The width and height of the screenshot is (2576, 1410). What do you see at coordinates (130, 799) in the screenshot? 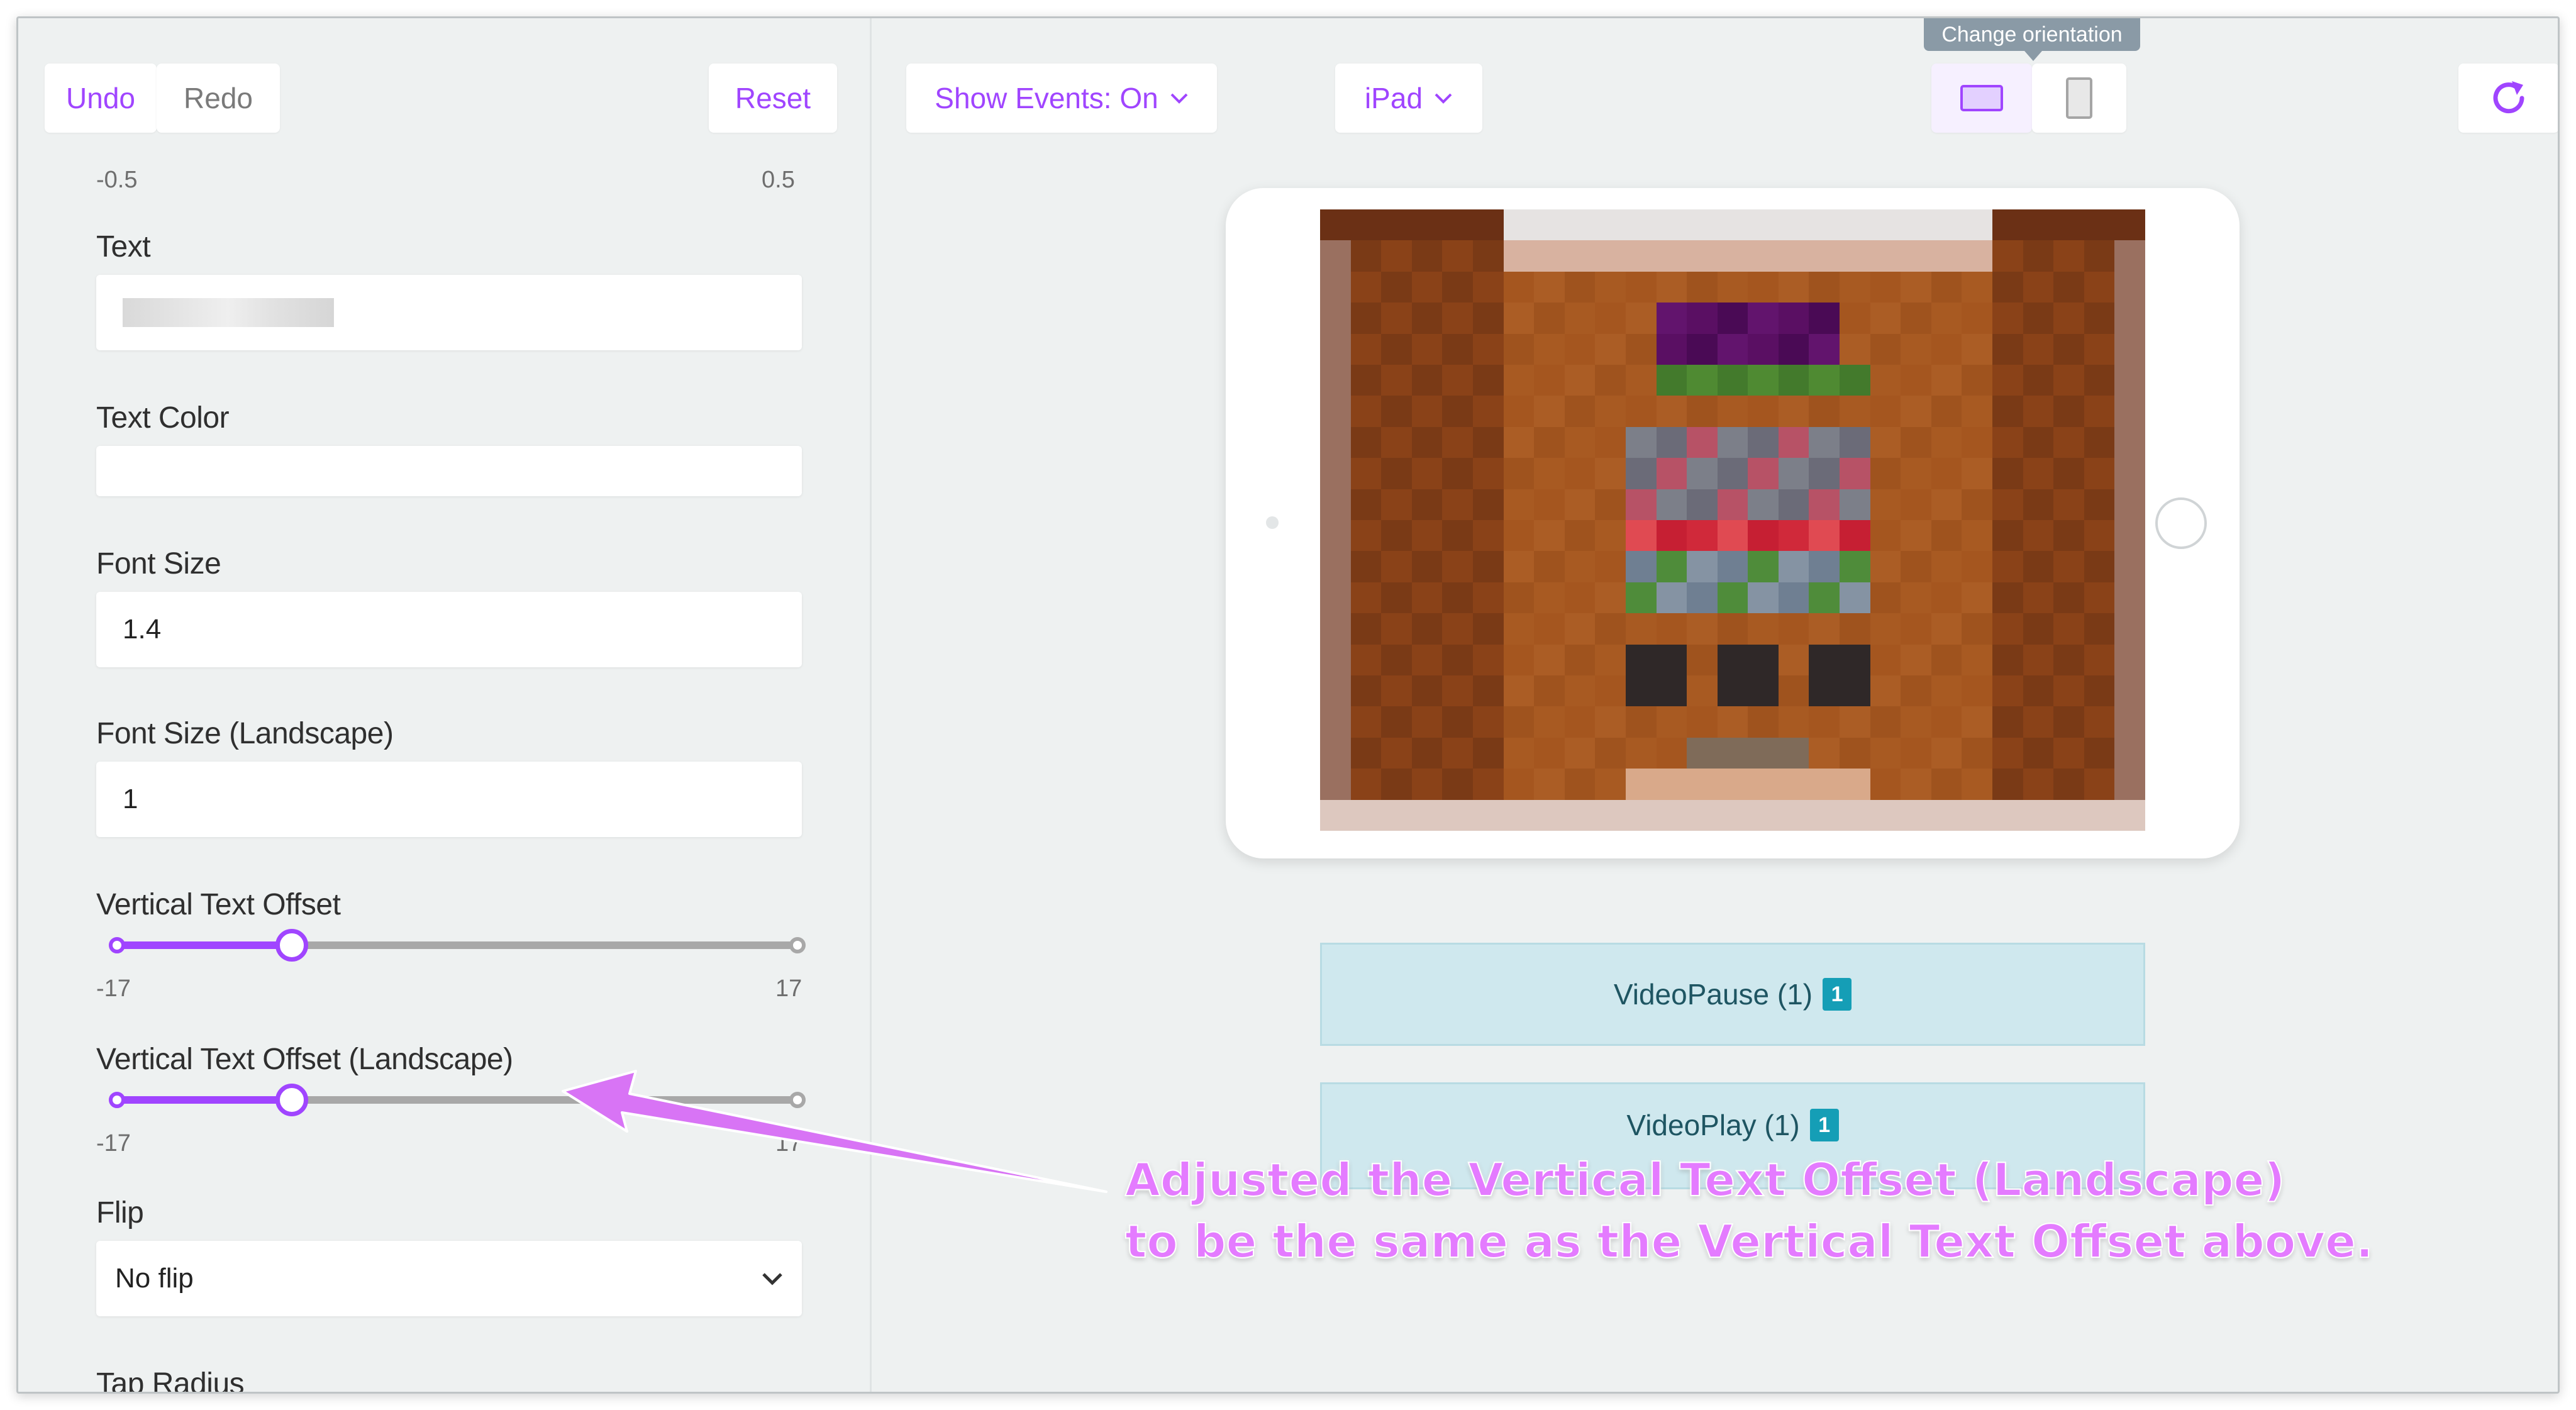
I see `font-size-landscape-value: 1` at bounding box center [130, 799].